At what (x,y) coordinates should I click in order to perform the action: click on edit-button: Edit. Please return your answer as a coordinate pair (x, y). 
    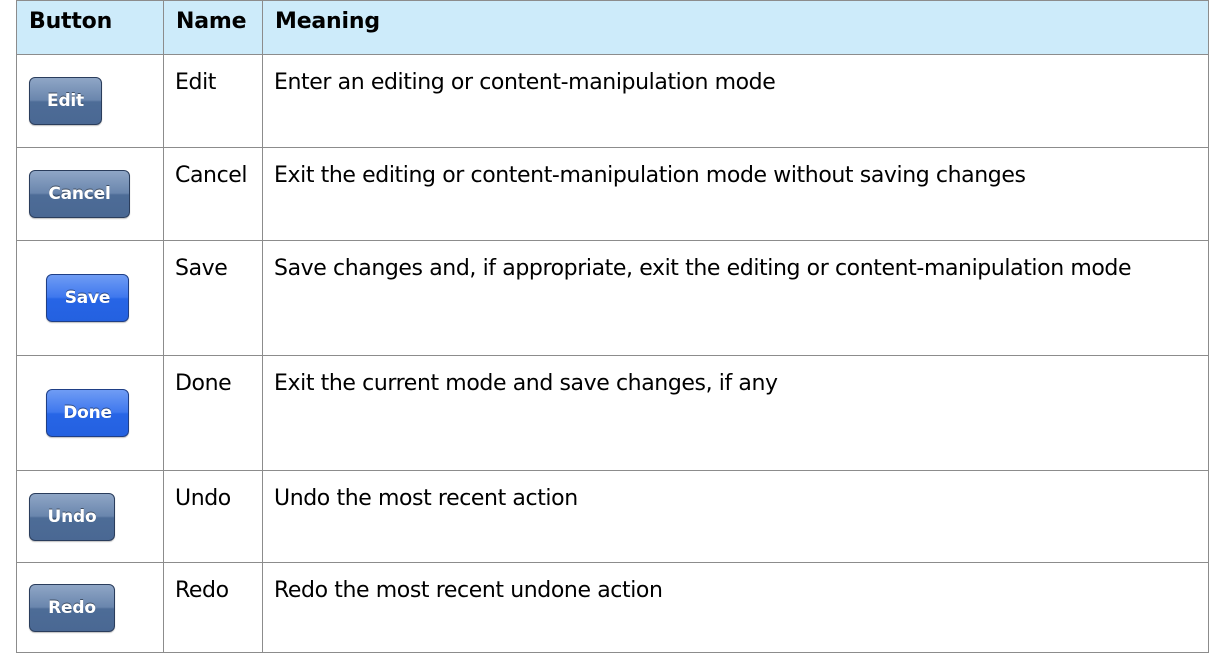
    Looking at the image, I should click on (65, 101).